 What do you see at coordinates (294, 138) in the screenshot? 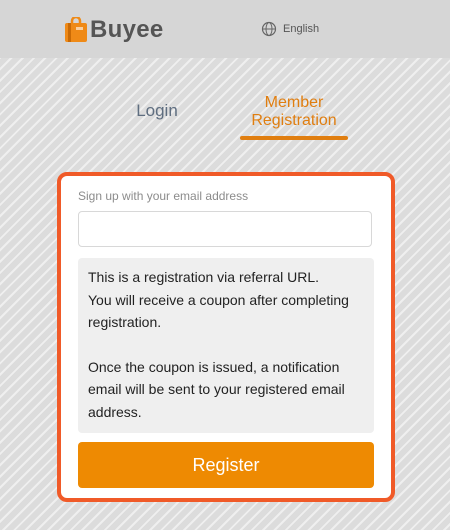
I see `active-tab-indicator` at bounding box center [294, 138].